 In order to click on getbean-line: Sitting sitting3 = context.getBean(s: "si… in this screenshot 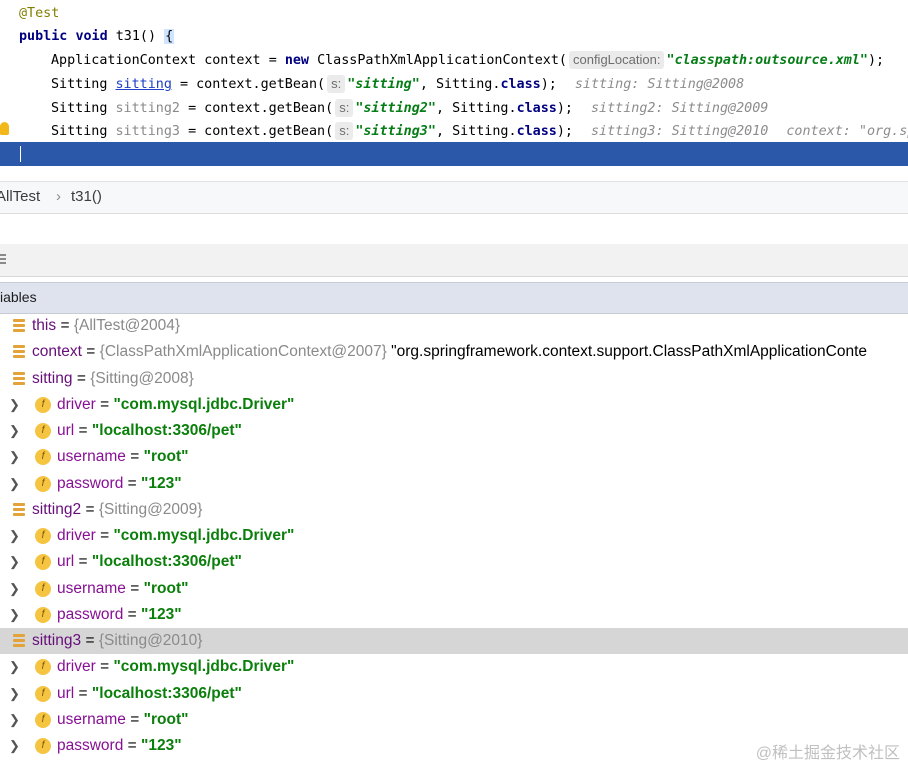, I will do `click(479, 131)`.